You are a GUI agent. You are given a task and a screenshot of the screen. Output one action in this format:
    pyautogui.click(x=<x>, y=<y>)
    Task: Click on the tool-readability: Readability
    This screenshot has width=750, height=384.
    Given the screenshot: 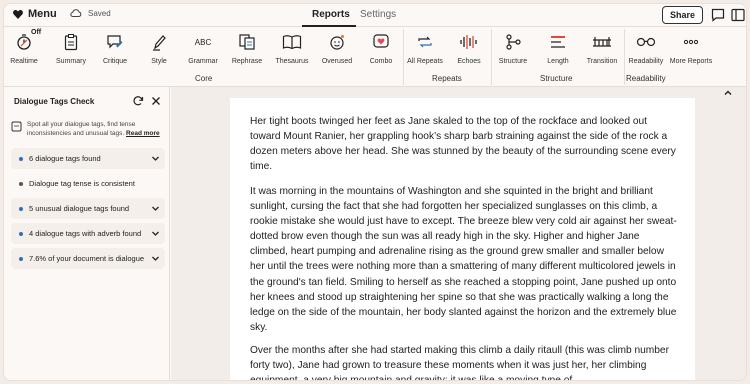 What is the action you would take?
    pyautogui.click(x=646, y=48)
    